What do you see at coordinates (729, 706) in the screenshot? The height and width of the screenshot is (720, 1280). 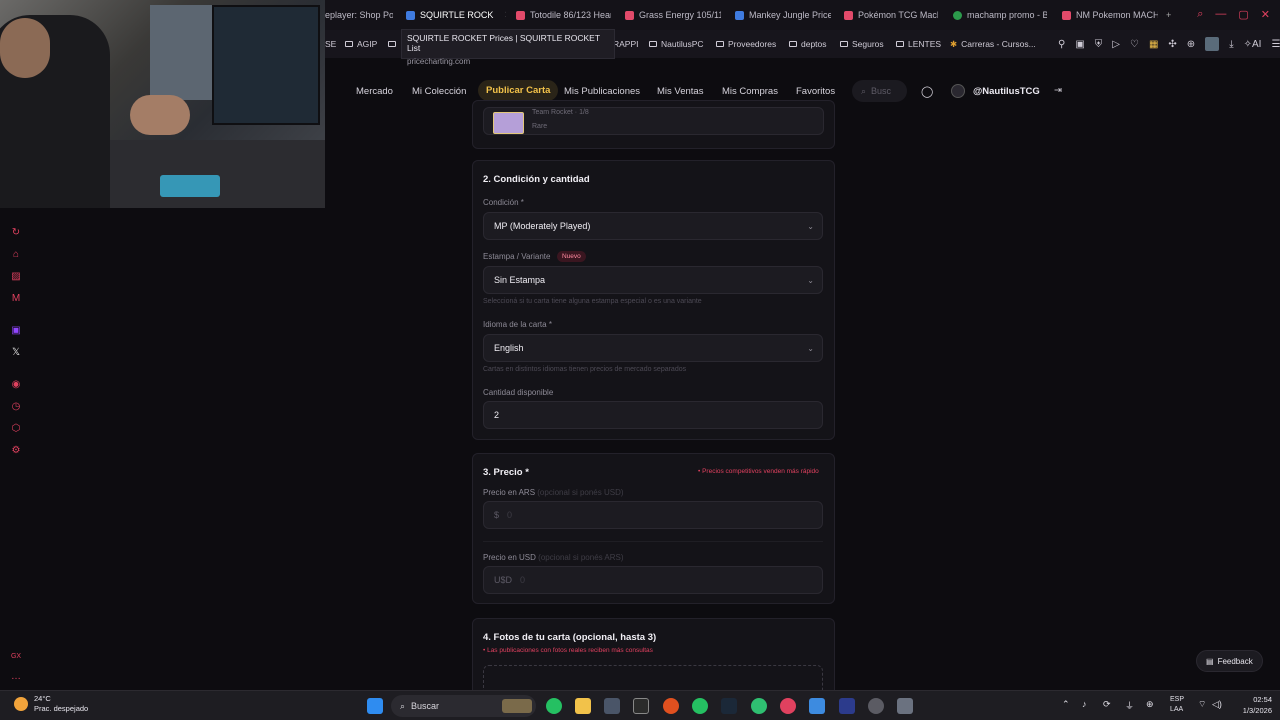 I see `steam-icon` at bounding box center [729, 706].